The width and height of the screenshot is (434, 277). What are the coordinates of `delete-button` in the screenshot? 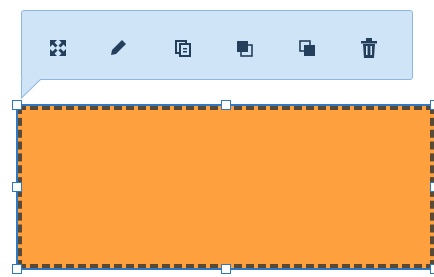 It's located at (369, 48).